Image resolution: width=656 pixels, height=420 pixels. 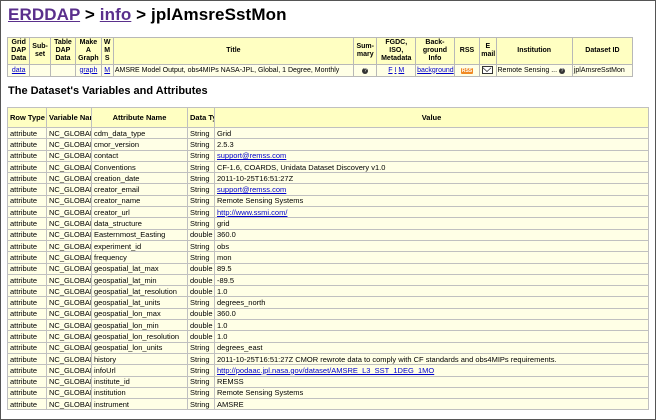 I want to click on header-make-graph: Make A Graph, so click(x=88, y=51).